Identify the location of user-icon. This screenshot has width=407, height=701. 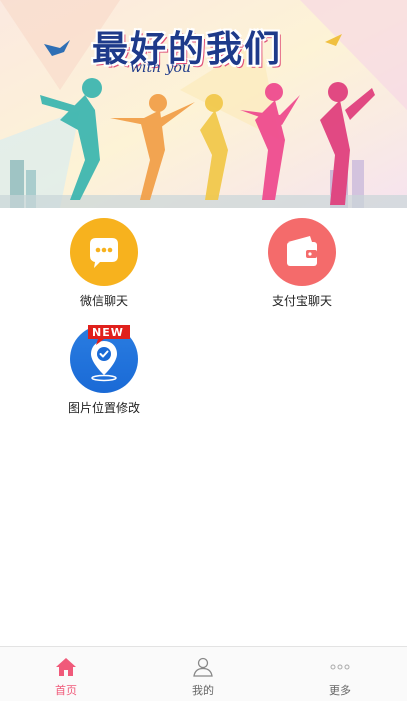
(203, 667).